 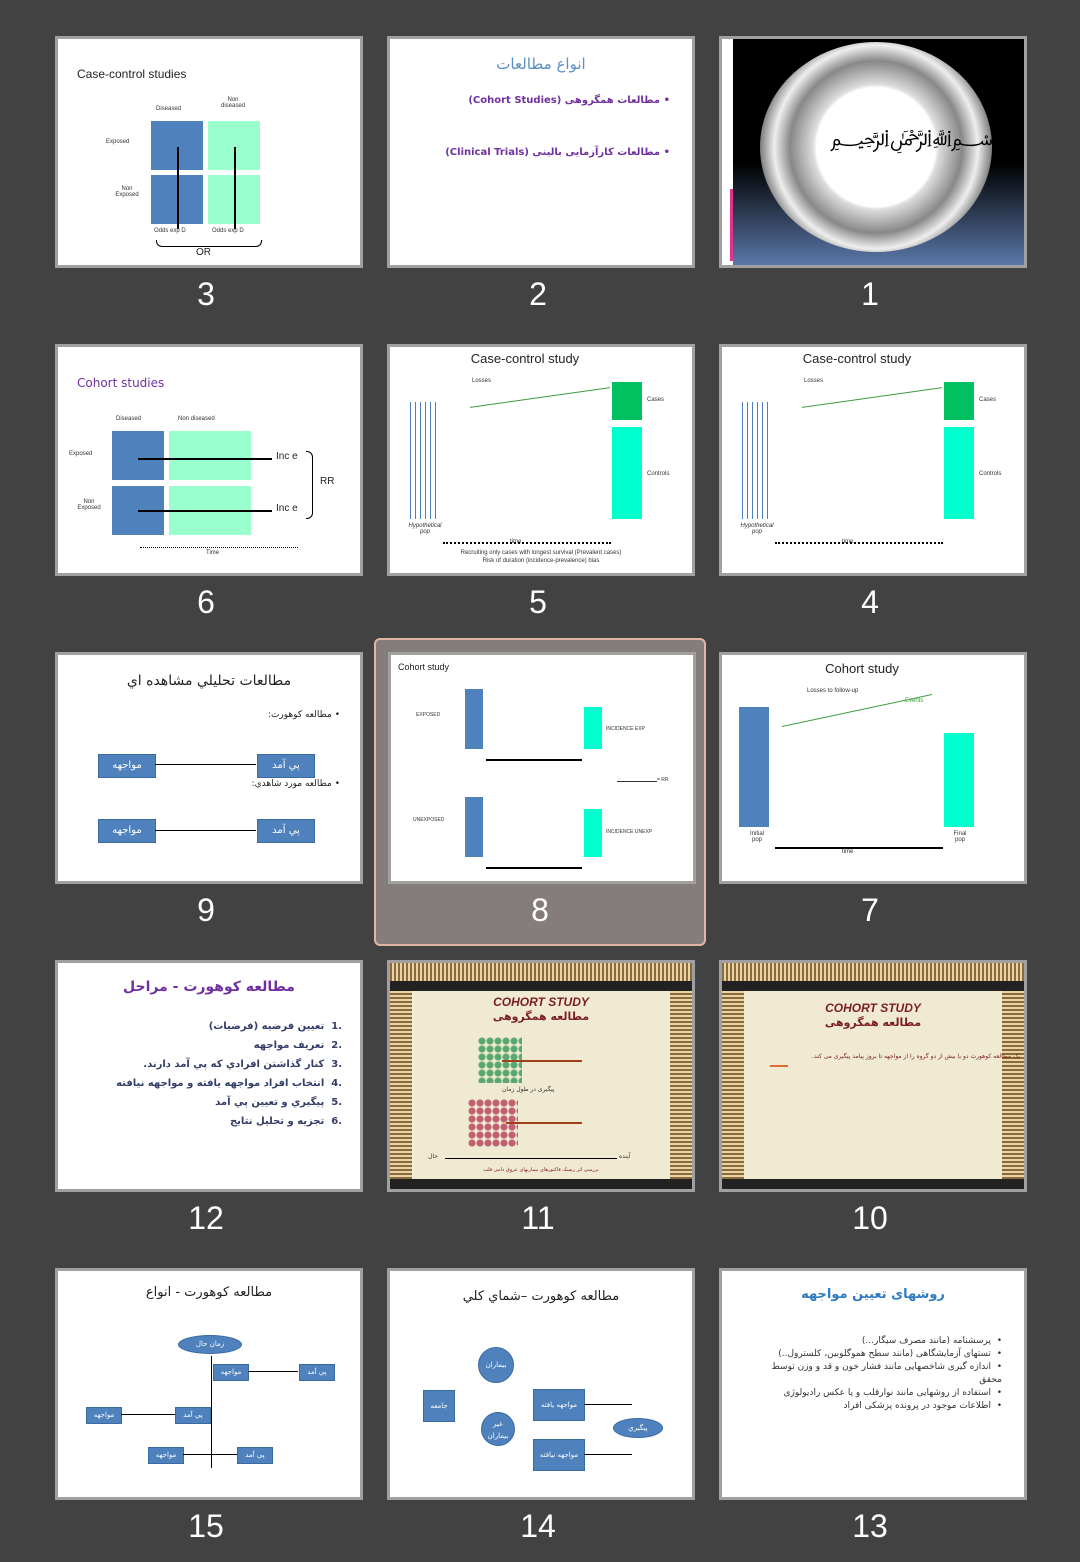 I want to click on time-label: Time, so click(x=213, y=553).